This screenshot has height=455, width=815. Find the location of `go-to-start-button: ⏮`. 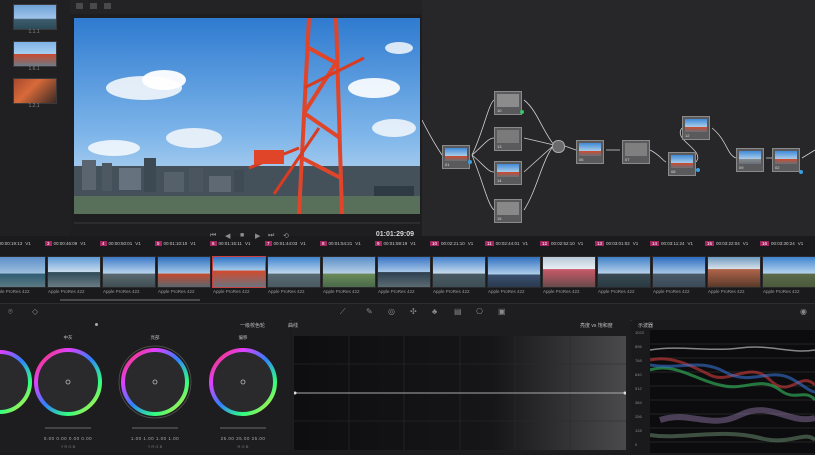

go-to-start-button: ⏮ is located at coordinates (213, 236).